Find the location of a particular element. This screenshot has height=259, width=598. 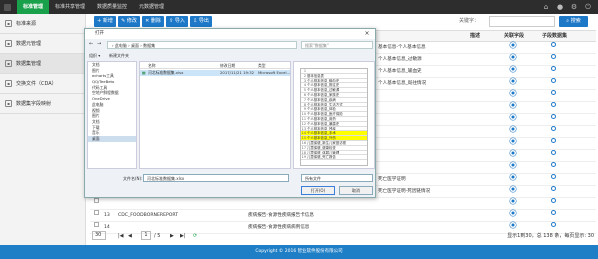

sheet-cell: 个人基本信息_用药 is located at coordinates (321, 118).